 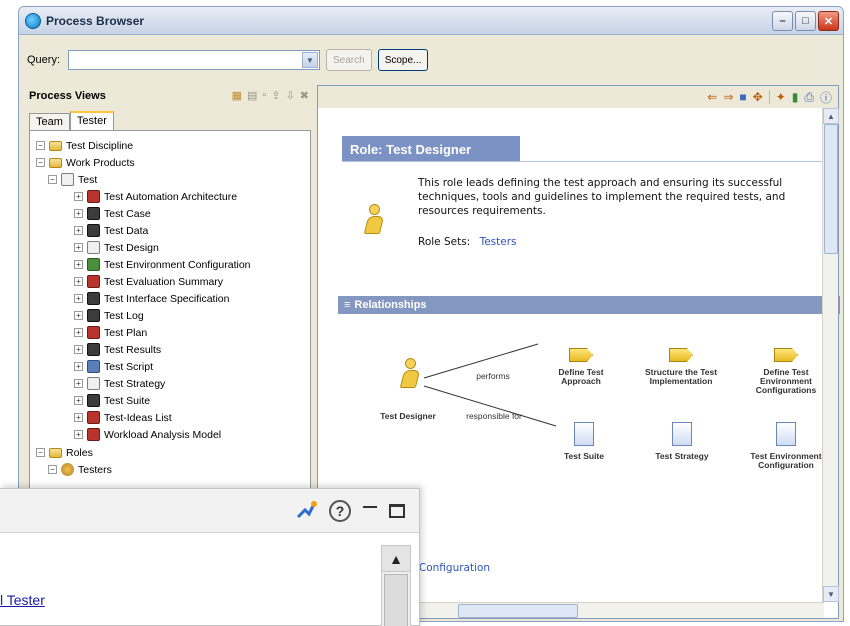 I want to click on vertical-scrollbar: ▲ ▼, so click(x=830, y=355).